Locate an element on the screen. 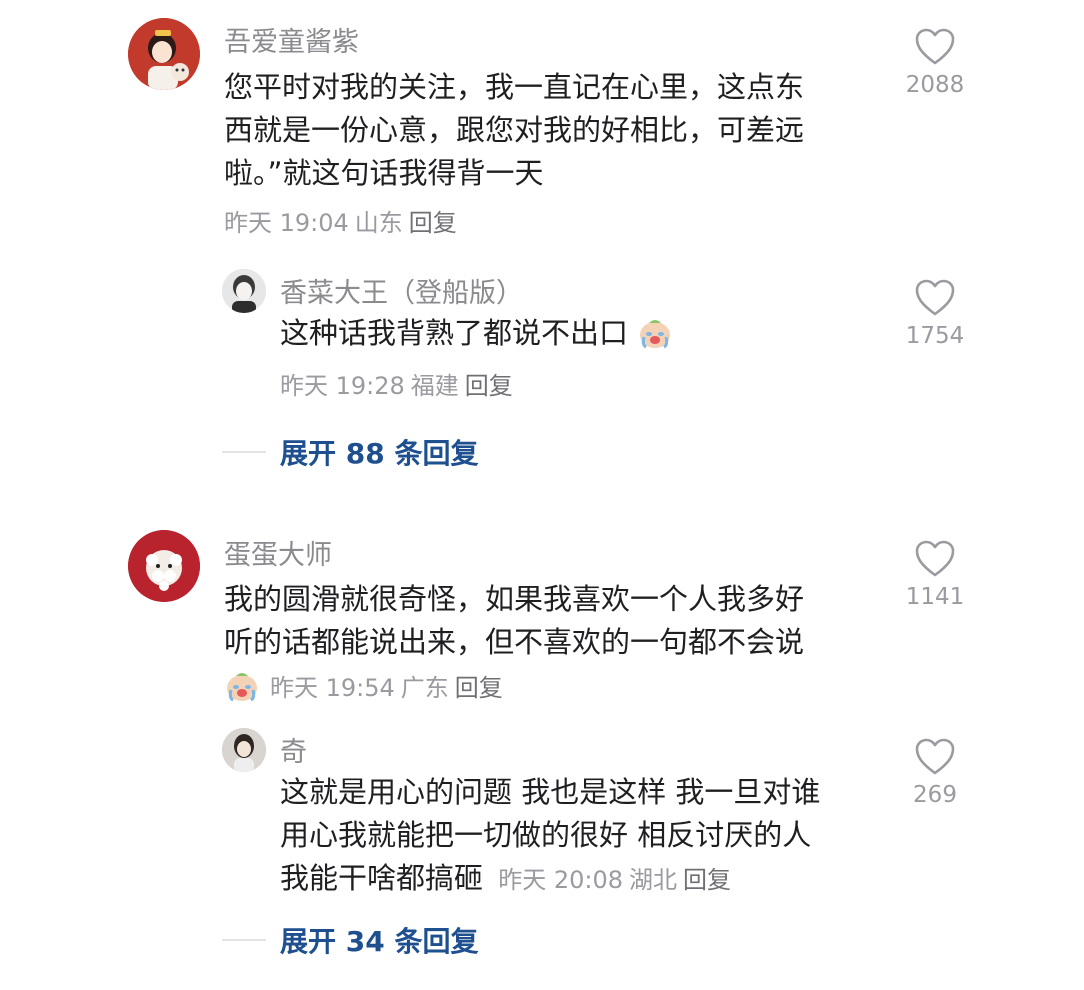 The width and height of the screenshot is (1084, 990). like-button: 1141 is located at coordinates (935, 575).